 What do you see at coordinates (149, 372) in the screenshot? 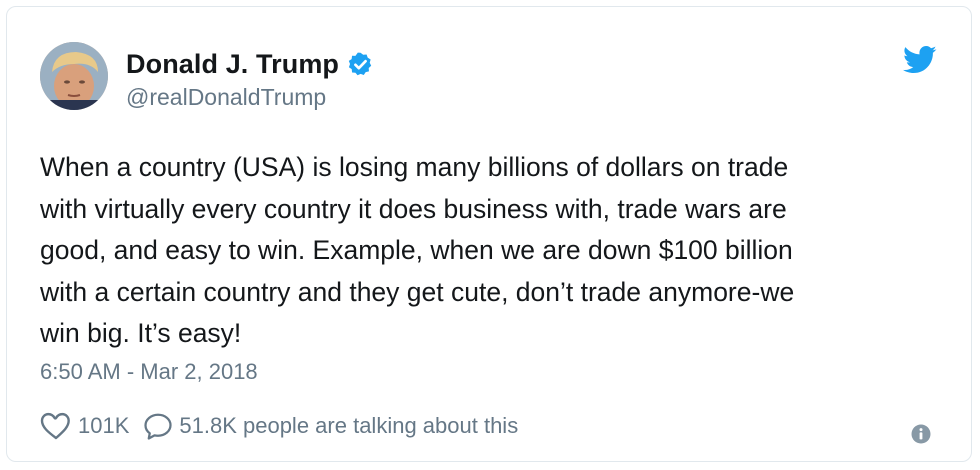
I see `tweet-timestamp: 6:50 AM - Mar 2, 2018` at bounding box center [149, 372].